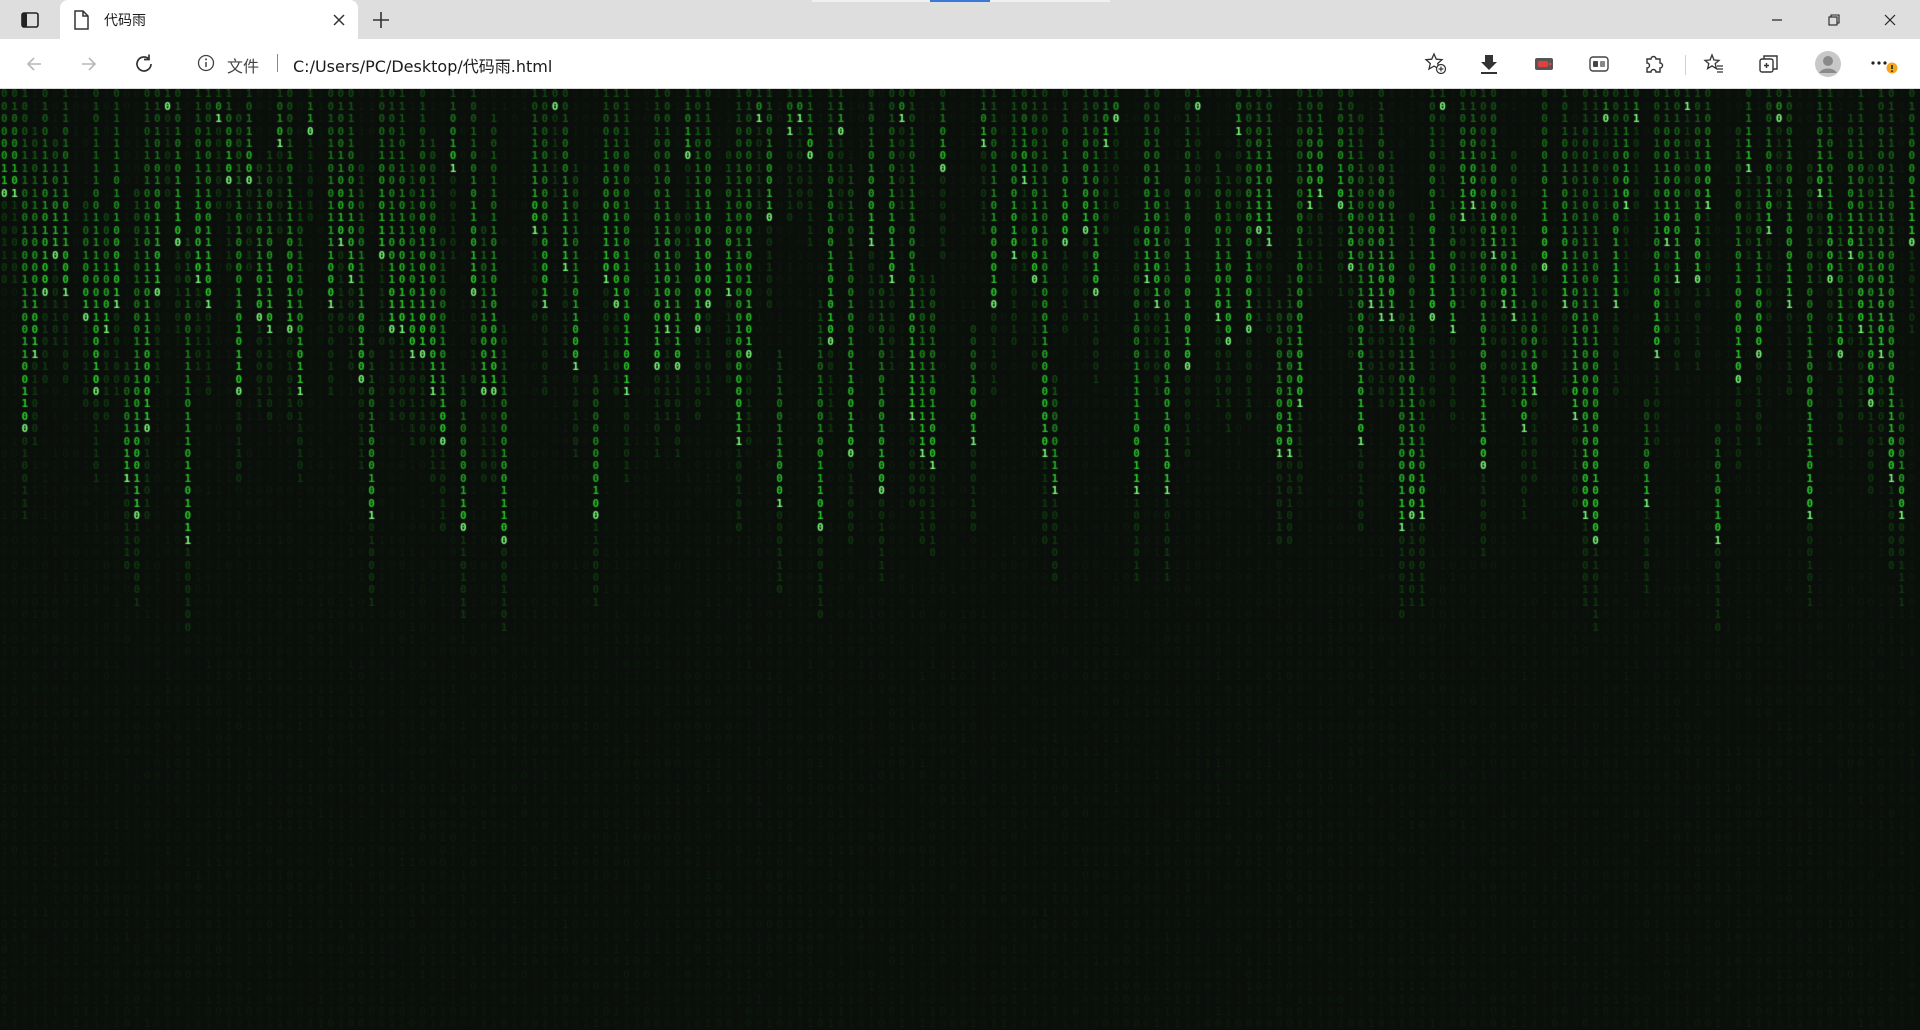 The image size is (1920, 1030). I want to click on extension-red-icon, so click(1544, 64).